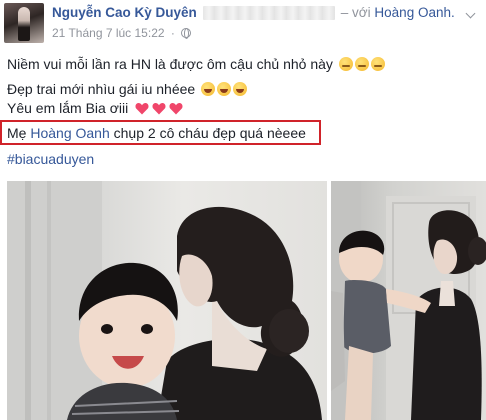 The image size is (486, 420). I want to click on with-prefix: – với, so click(355, 12).